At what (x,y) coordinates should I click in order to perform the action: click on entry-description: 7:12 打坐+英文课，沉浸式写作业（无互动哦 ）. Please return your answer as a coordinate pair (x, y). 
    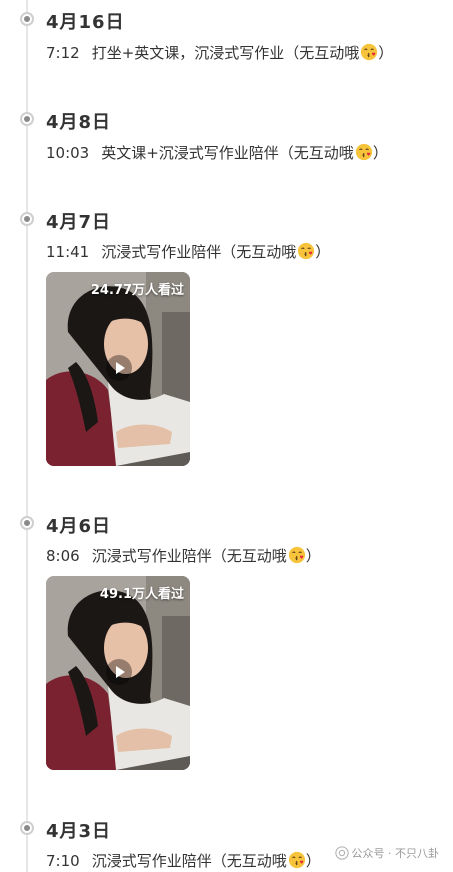
    Looking at the image, I should click on (219, 52).